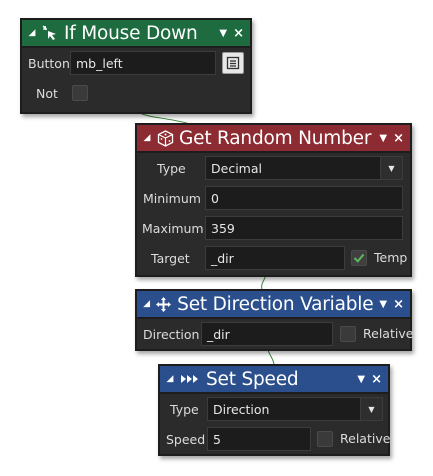  Describe the element at coordinates (186, 439) in the screenshot. I see `speed-label: Speed` at that location.